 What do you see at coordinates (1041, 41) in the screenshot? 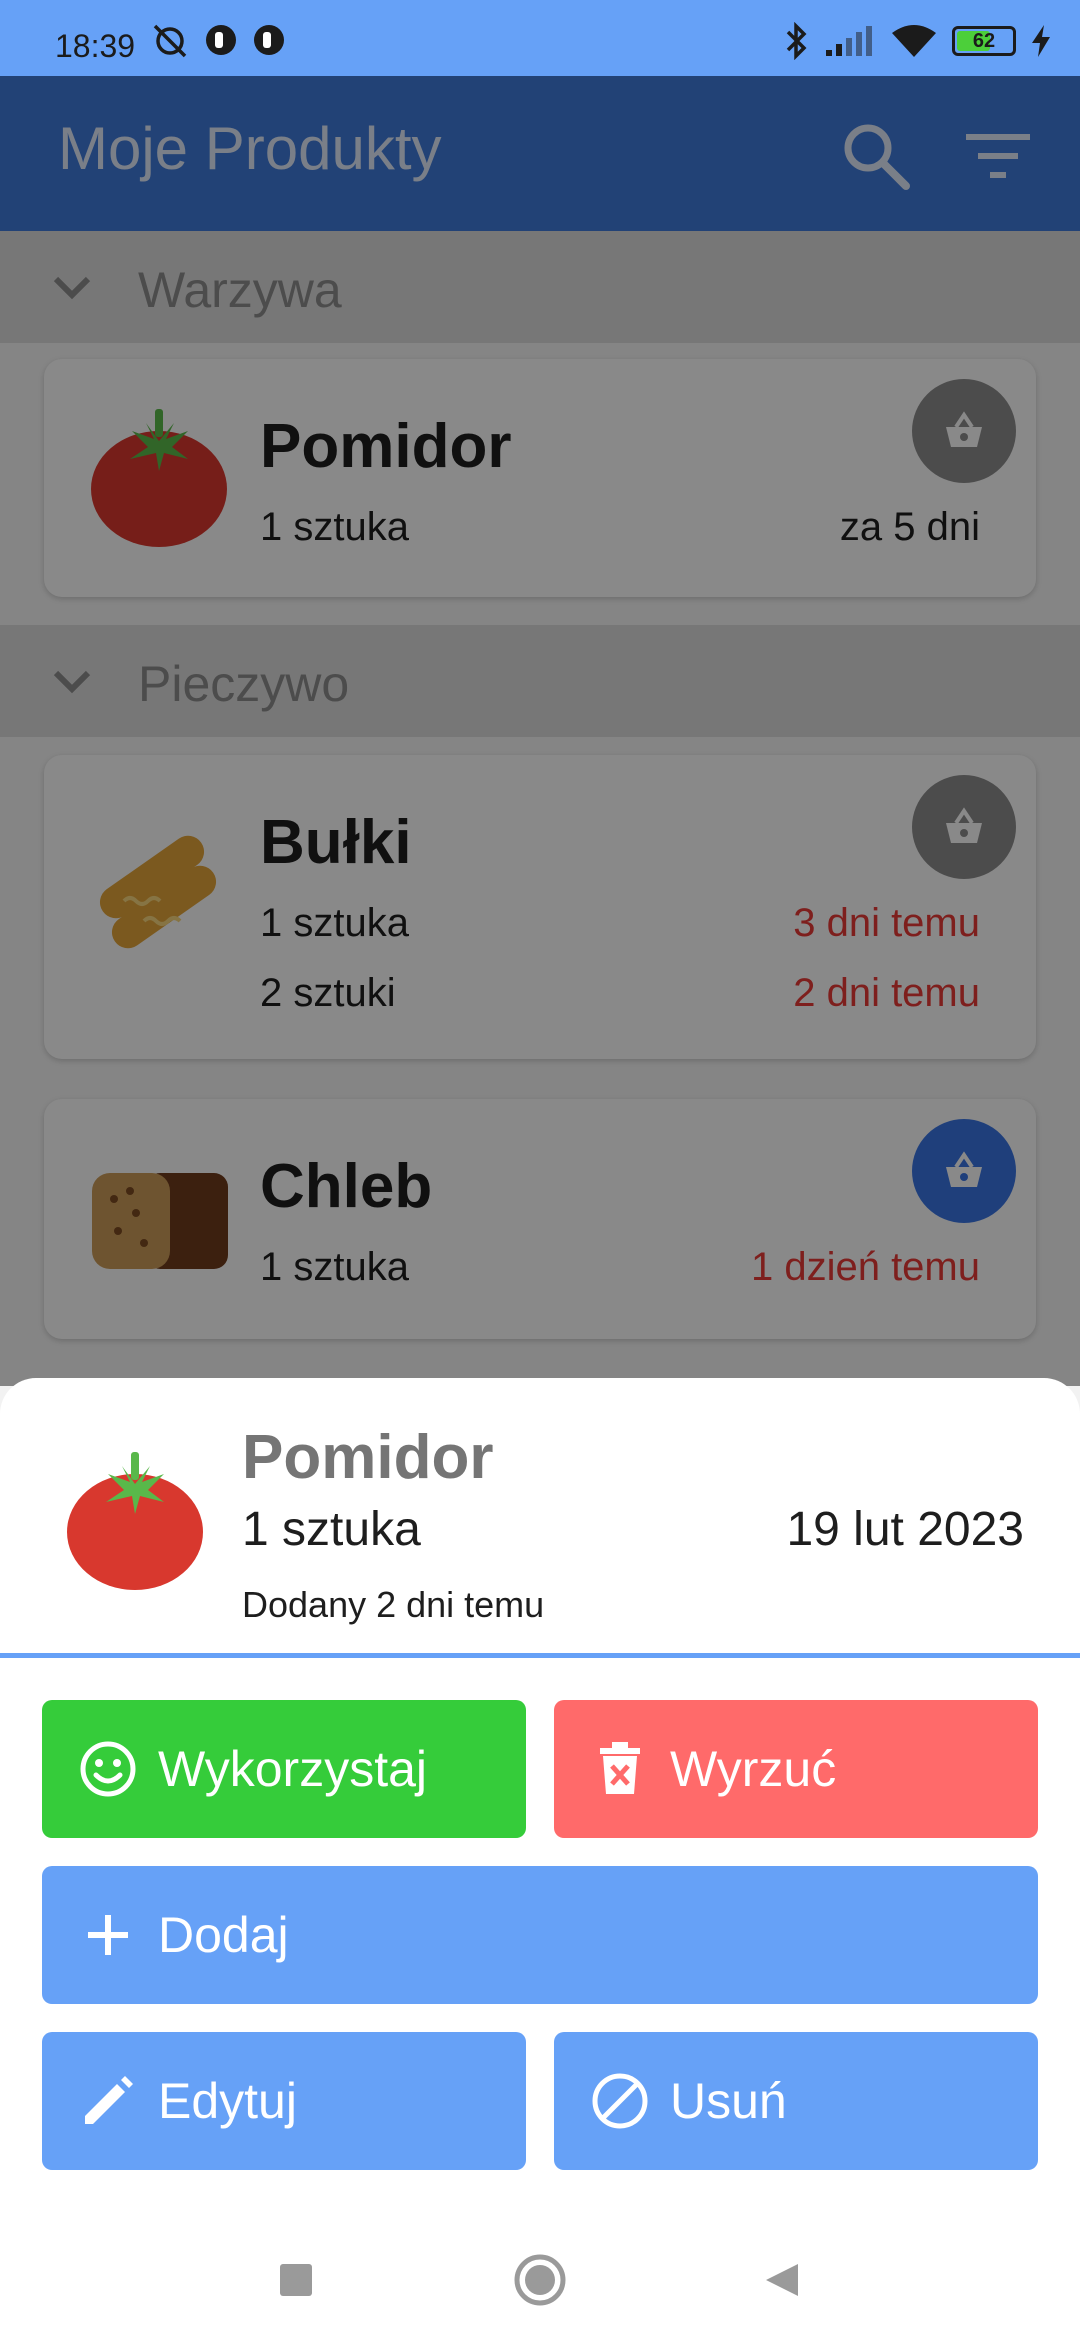
I see `charging-icon` at bounding box center [1041, 41].